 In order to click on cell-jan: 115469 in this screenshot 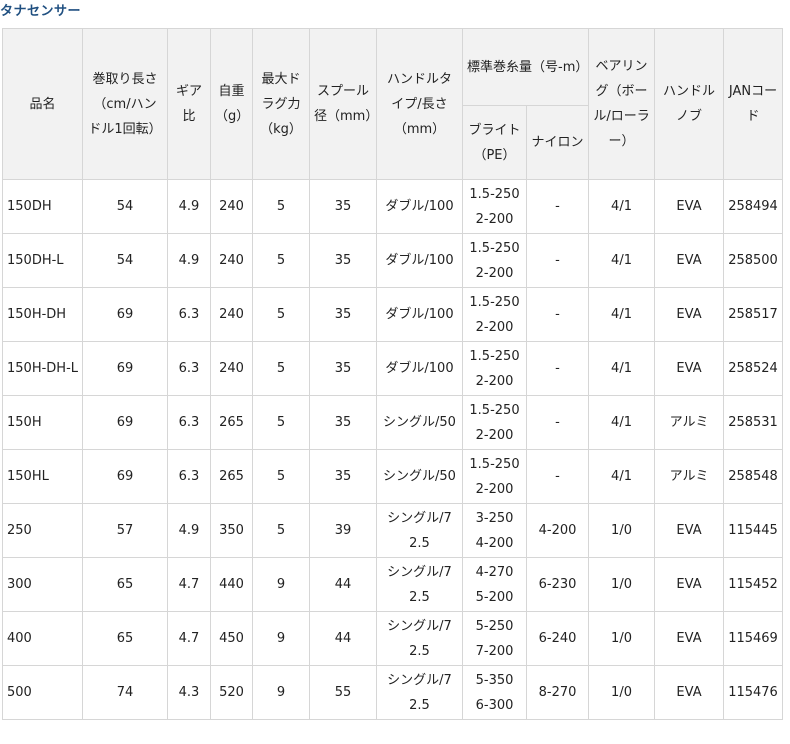, I will do `click(753, 638)`.